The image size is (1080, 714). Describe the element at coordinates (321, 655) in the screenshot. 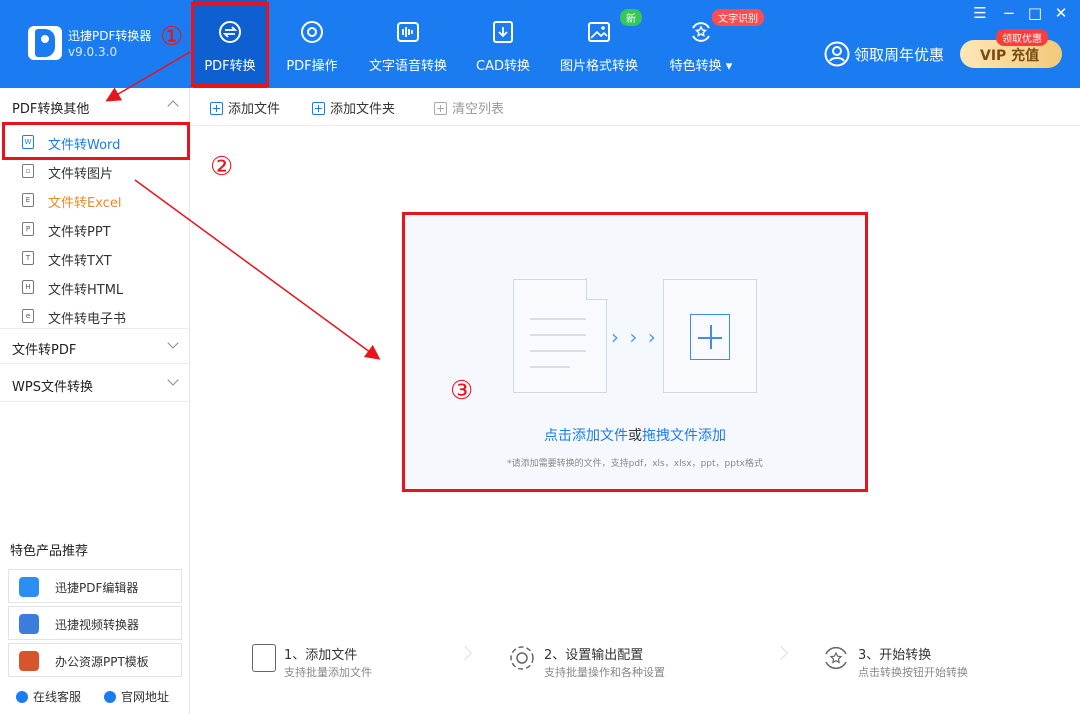

I see `step-title: 1、添加文件` at that location.